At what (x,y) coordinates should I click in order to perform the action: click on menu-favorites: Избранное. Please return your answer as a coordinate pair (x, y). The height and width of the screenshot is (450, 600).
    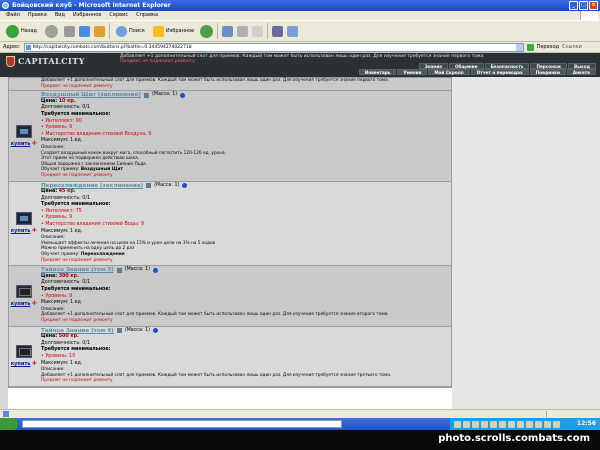
    Looking at the image, I should click on (87, 15).